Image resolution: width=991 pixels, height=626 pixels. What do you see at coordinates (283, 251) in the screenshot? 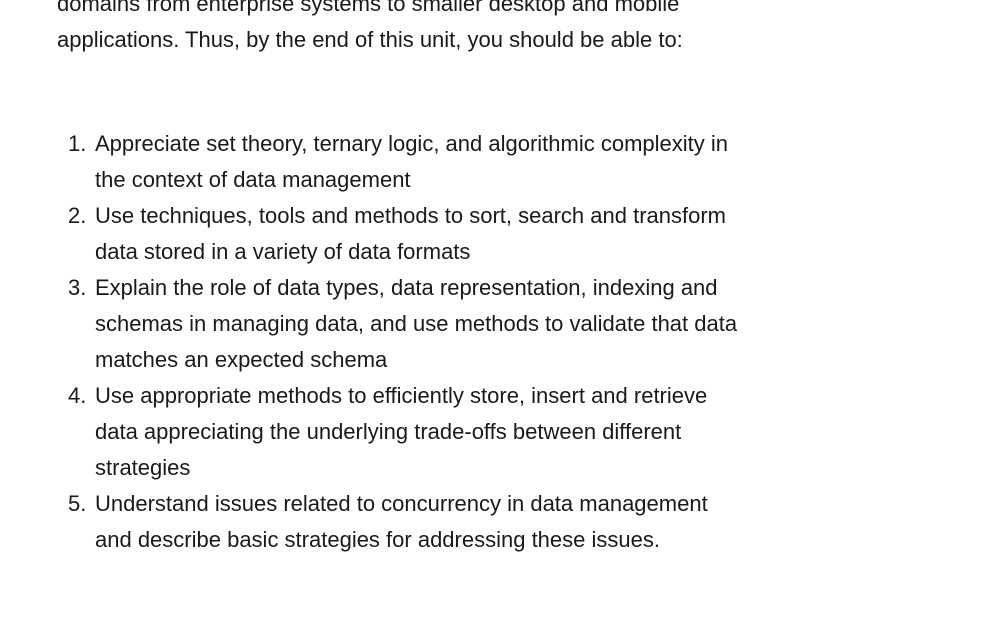
I see `objective-text-line: data stored in a variety of data formats` at bounding box center [283, 251].